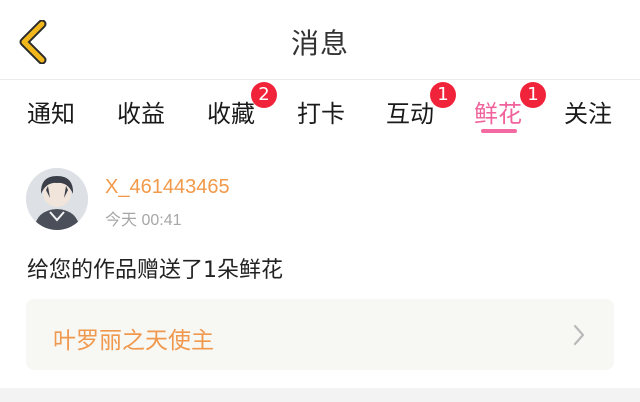  I want to click on active-tab-indicator, so click(499, 131).